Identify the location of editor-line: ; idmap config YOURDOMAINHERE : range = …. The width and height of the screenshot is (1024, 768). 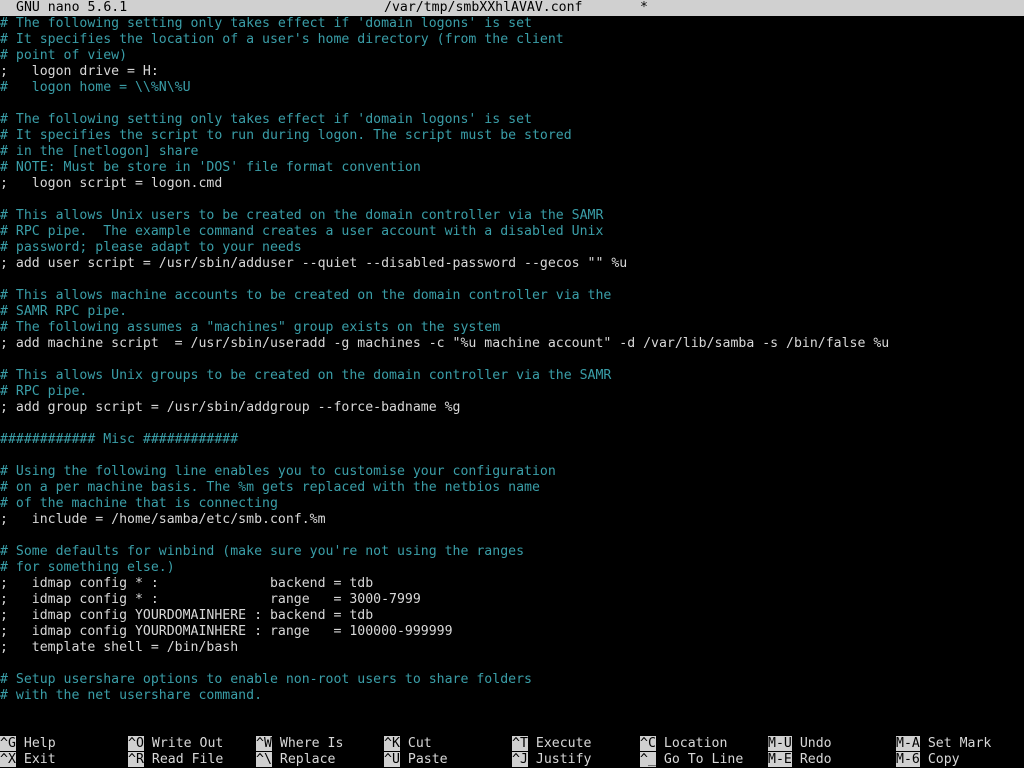
(512, 632).